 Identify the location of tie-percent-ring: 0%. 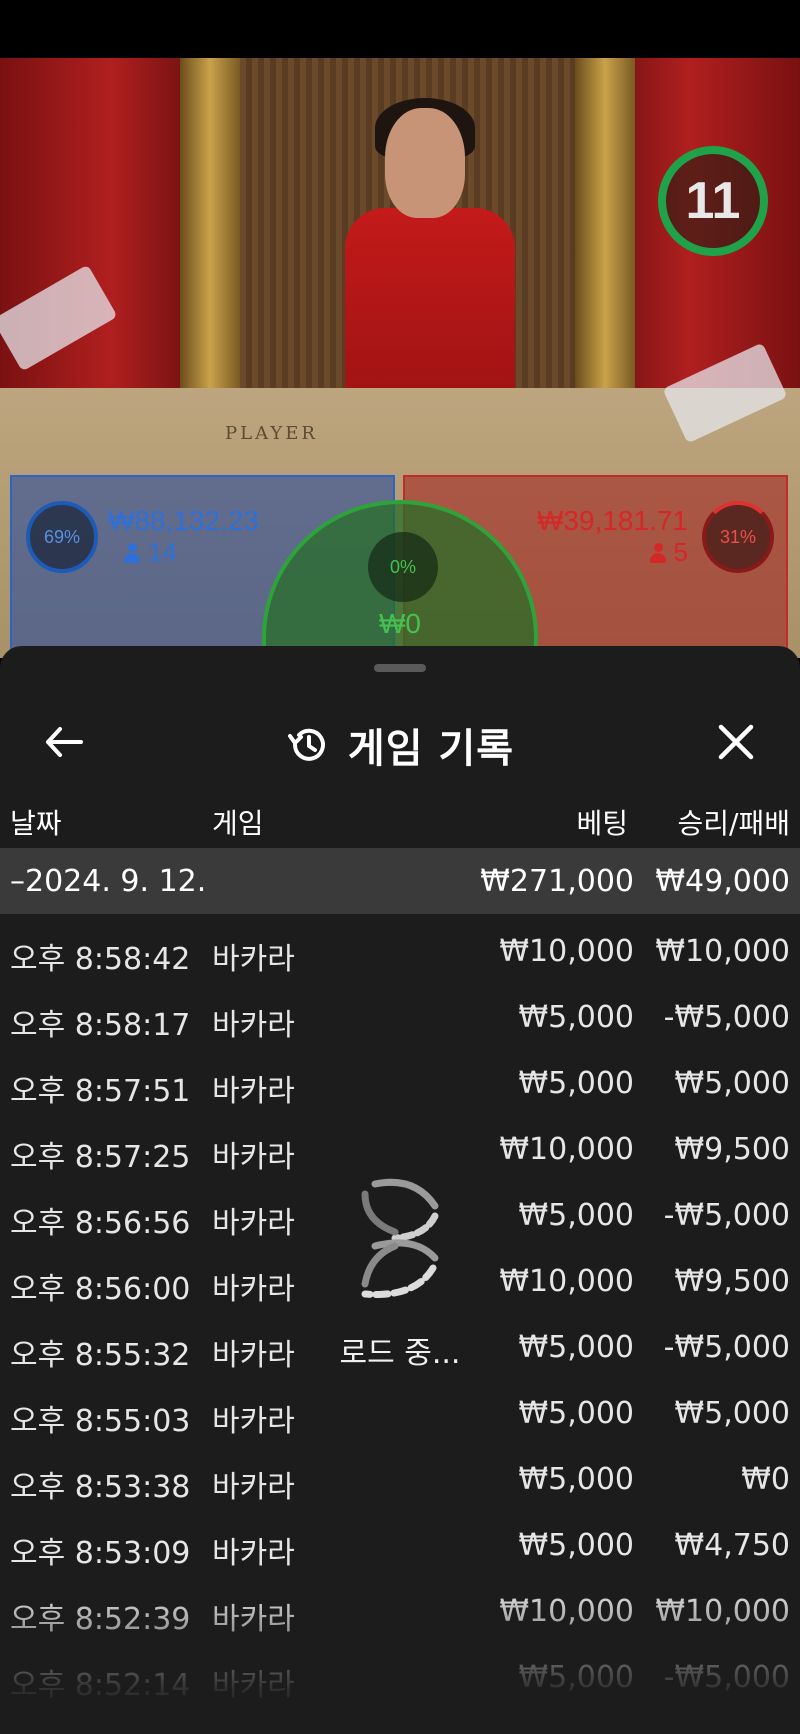
(403, 567).